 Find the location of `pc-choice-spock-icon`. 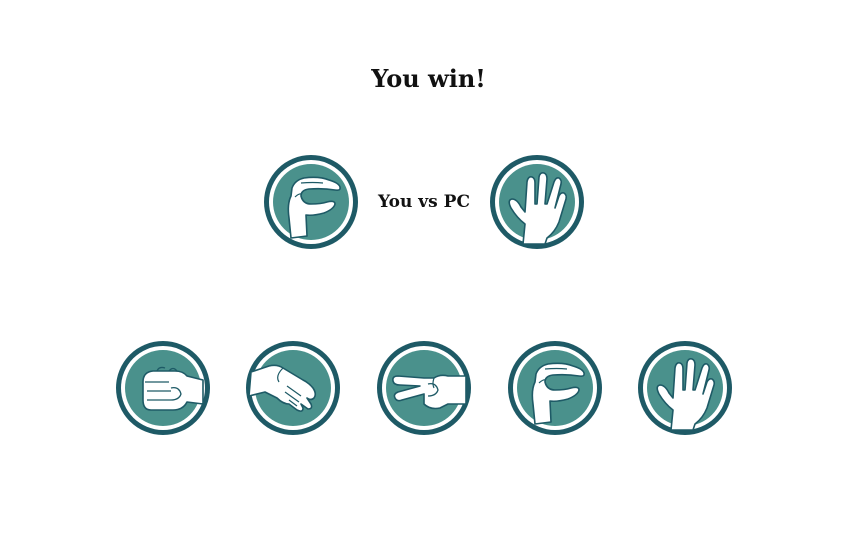

pc-choice-spock-icon is located at coordinates (537, 202).